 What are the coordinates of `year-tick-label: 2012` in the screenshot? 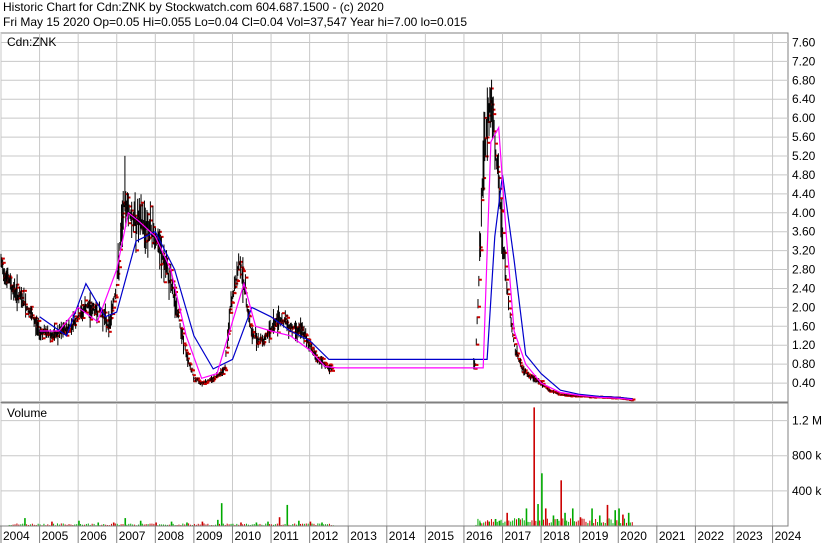 It's located at (325, 536).